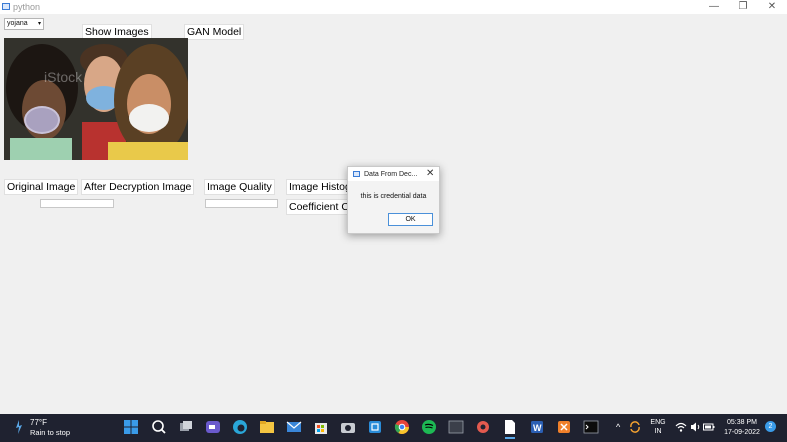 The height and width of the screenshot is (442, 787). What do you see at coordinates (41, 187) in the screenshot?
I see `original-image-button: Original Image` at bounding box center [41, 187].